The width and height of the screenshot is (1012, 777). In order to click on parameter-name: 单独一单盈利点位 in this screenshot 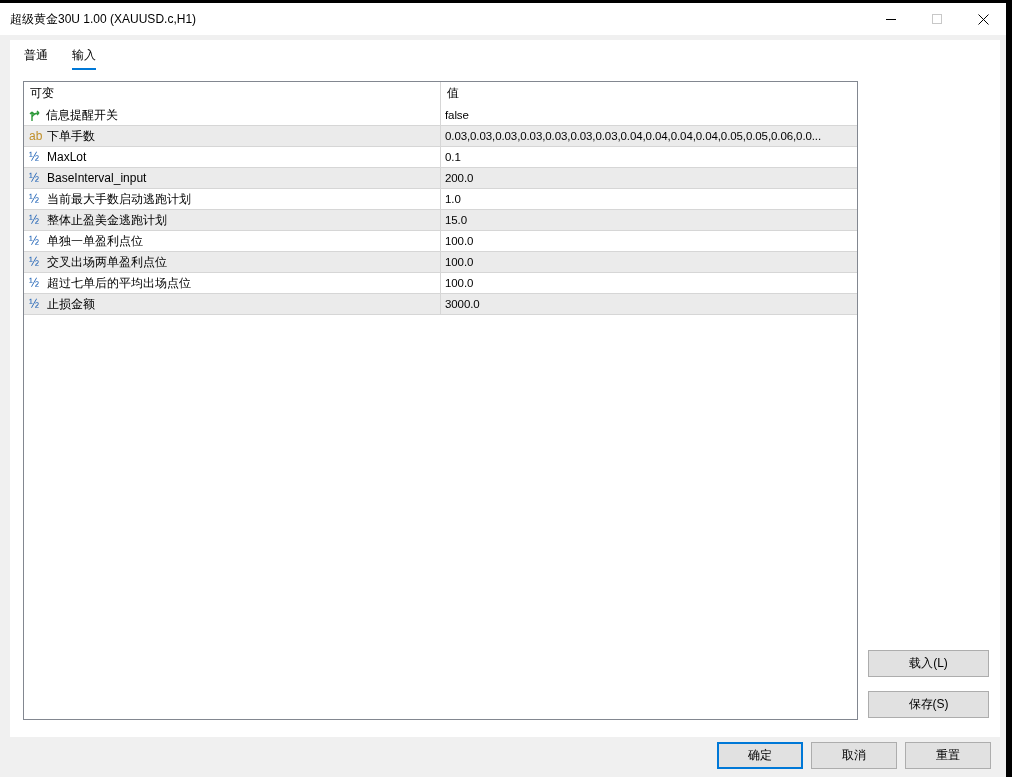, I will do `click(95, 241)`.